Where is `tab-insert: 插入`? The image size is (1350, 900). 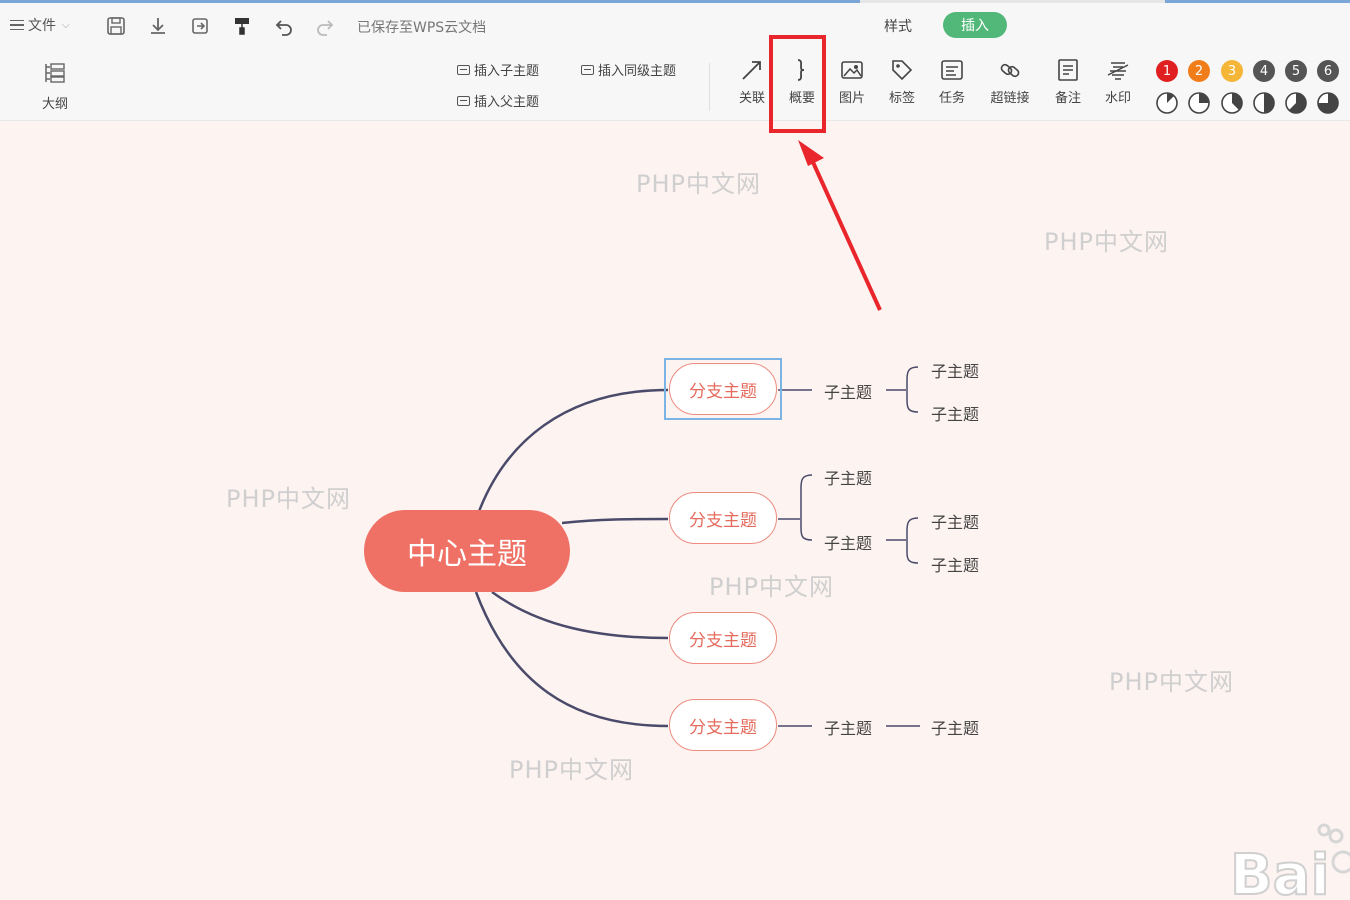
tab-insert: 插入 is located at coordinates (975, 25).